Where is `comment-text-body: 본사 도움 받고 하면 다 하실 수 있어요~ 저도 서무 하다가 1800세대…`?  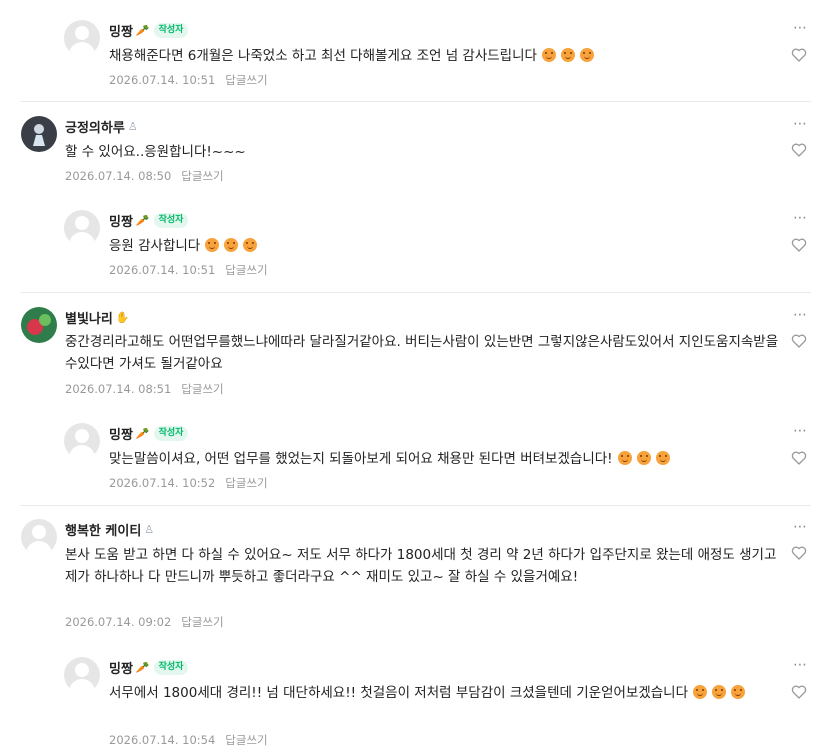
comment-text-body: 본사 도움 받고 하면 다 하실 수 있어요~ 저도 서무 하다가 1800세대… is located at coordinates (421, 566).